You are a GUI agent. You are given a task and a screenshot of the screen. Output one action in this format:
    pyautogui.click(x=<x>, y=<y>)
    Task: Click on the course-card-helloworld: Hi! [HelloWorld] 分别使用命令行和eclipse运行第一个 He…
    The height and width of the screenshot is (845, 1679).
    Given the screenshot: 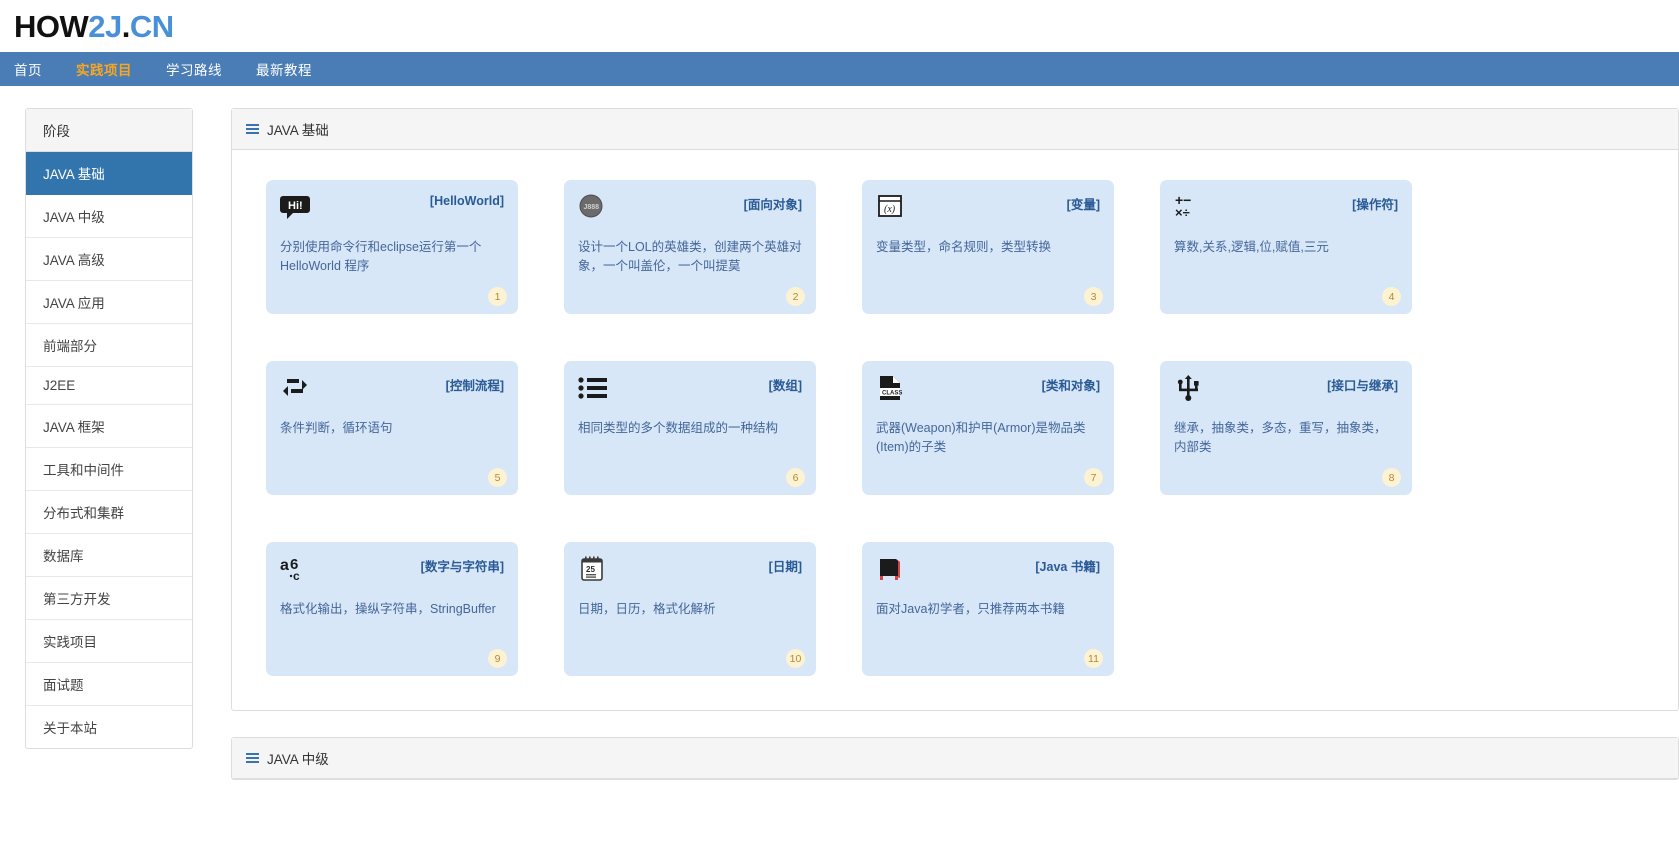 What is the action you would take?
    pyautogui.click(x=392, y=247)
    